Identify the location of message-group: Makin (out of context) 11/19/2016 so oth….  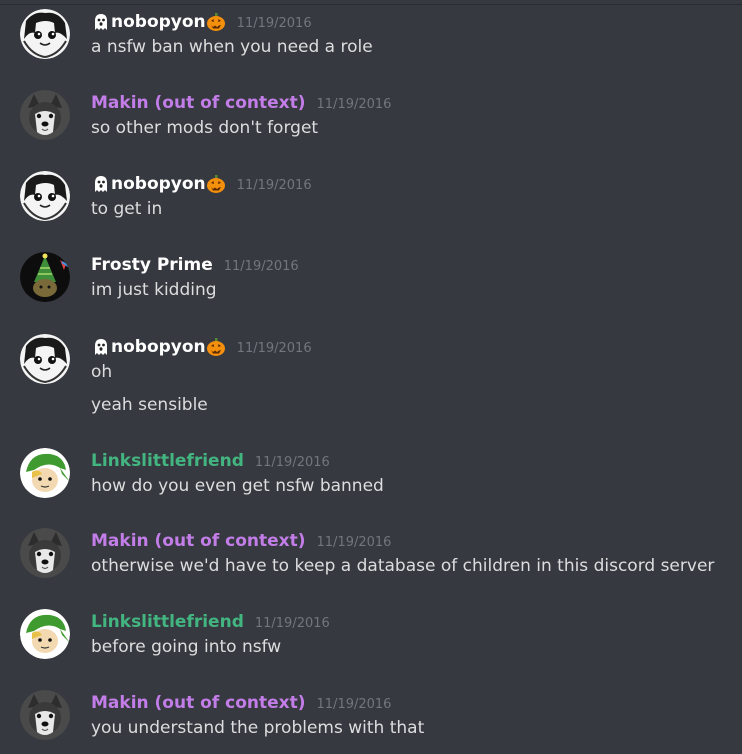
(377, 120).